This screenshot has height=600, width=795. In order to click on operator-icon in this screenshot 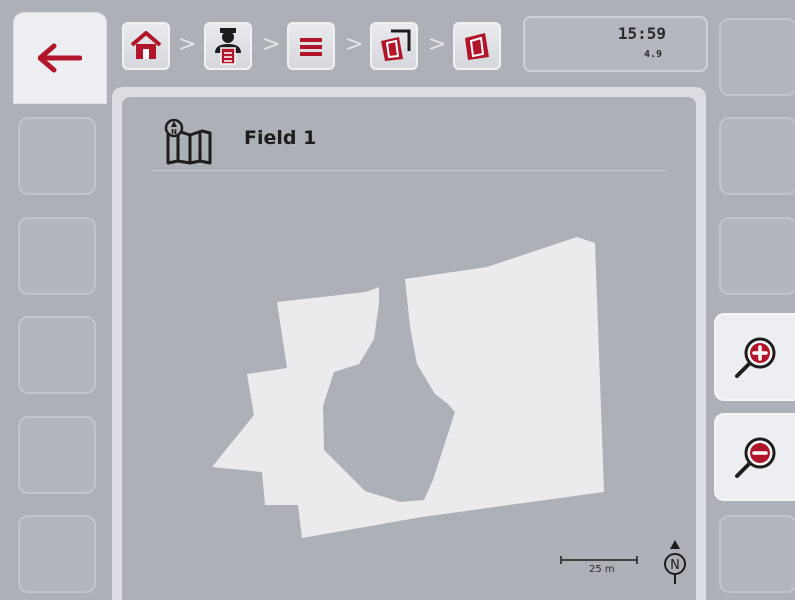, I will do `click(228, 46)`.